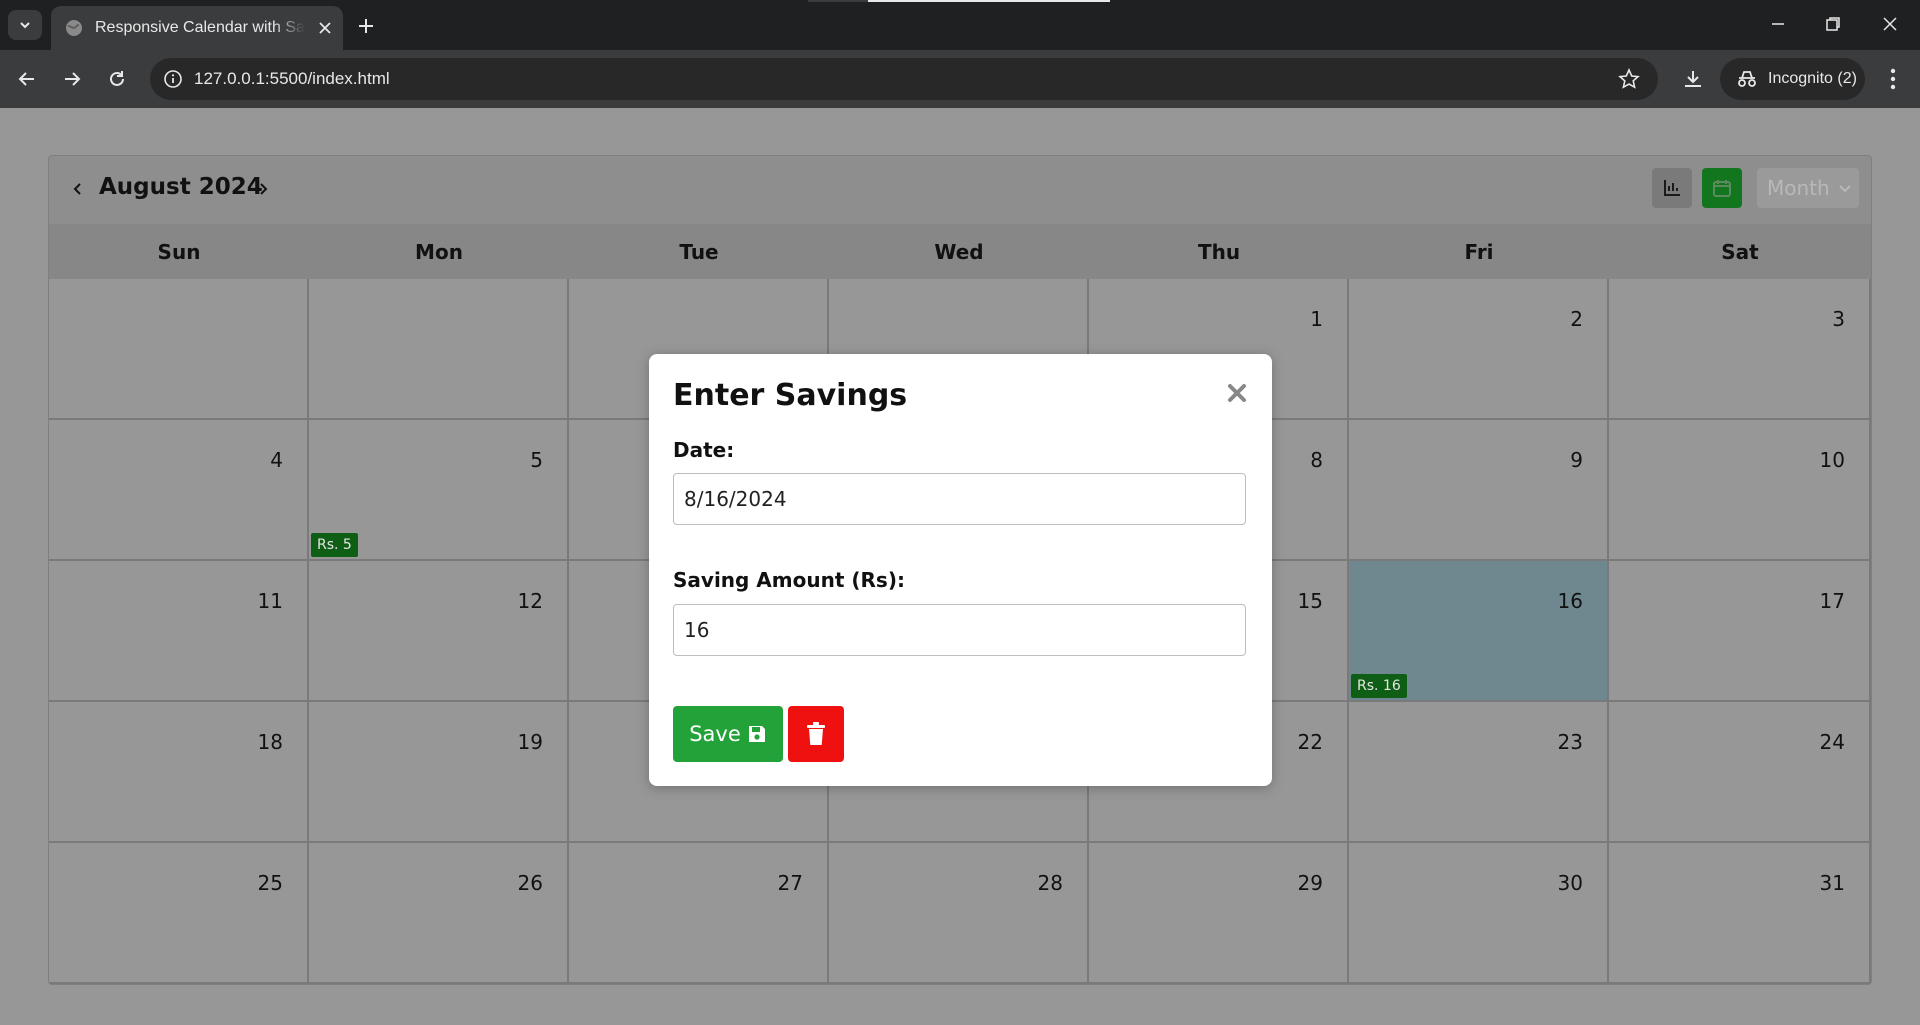 The image size is (1920, 1025). I want to click on tab-strip-indicator-active, so click(989, 1).